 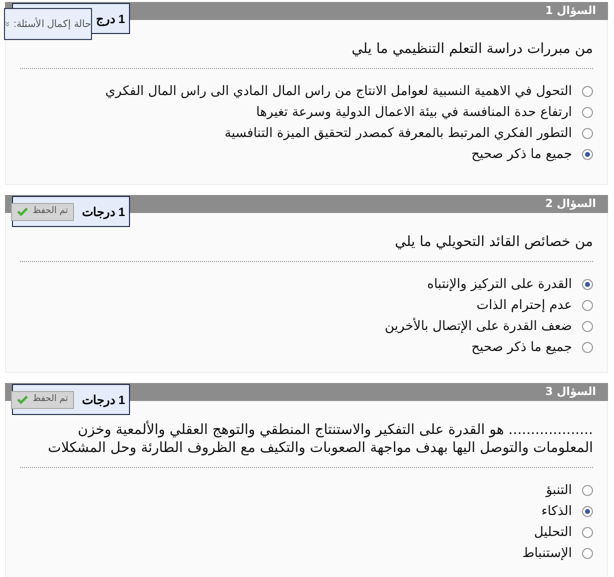 I want to click on option-label: الإستنباط, so click(x=547, y=554).